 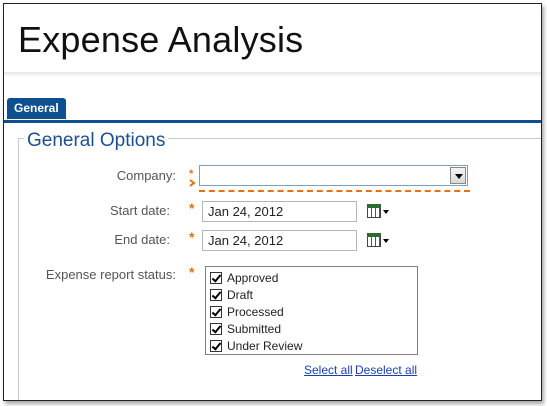 What do you see at coordinates (96, 141) in the screenshot?
I see `section-legend: General Options` at bounding box center [96, 141].